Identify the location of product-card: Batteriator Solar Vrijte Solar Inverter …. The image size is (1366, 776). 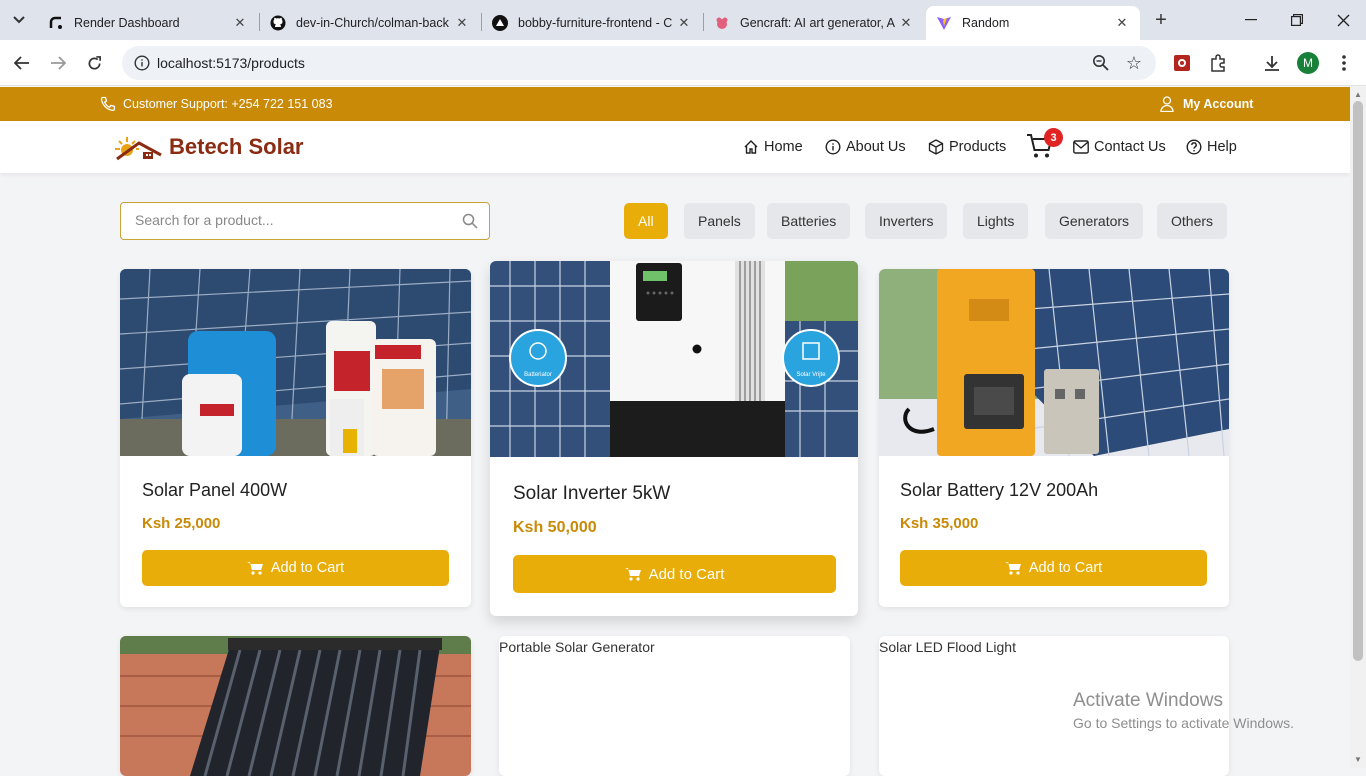
(674, 438).